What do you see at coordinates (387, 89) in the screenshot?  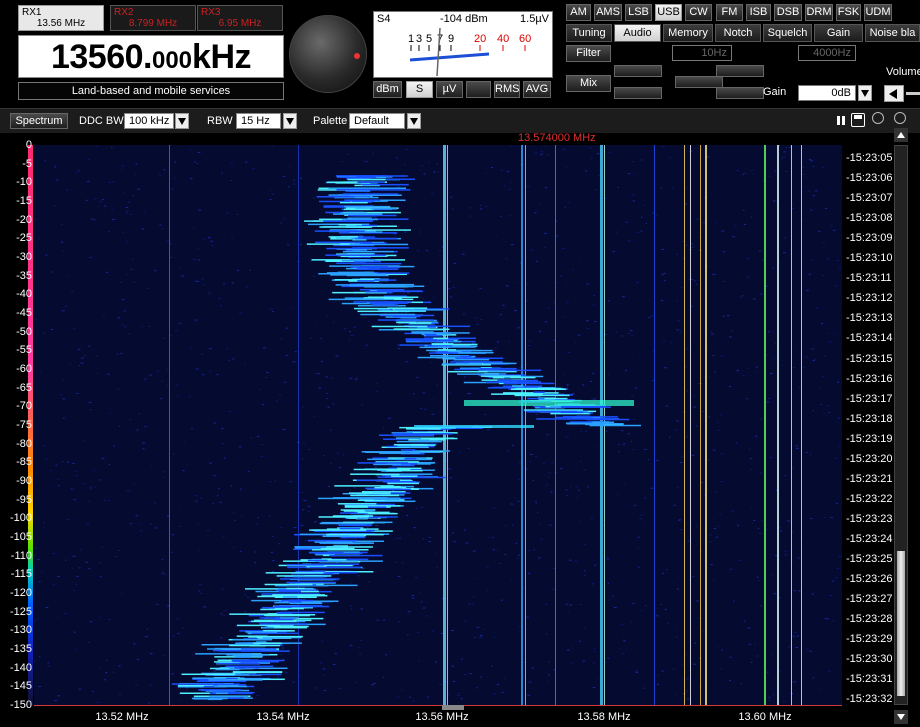 I see `meter-mode-dbm: dBm` at bounding box center [387, 89].